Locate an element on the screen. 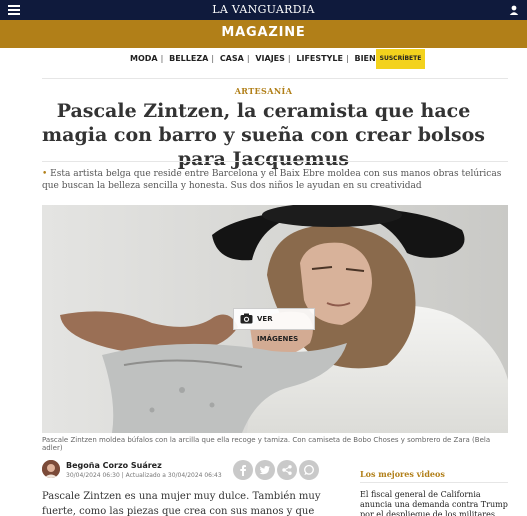 Image resolution: width=527 pixels, height=516 pixels. top-bar: LA VANGUARDIA is located at coordinates (263, 10).